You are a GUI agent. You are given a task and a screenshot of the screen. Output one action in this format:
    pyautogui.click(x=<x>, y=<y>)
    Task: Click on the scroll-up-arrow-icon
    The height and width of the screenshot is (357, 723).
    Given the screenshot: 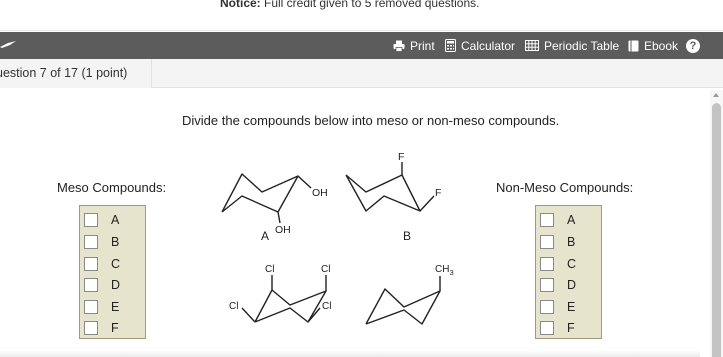 What is the action you would take?
    pyautogui.click(x=716, y=95)
    